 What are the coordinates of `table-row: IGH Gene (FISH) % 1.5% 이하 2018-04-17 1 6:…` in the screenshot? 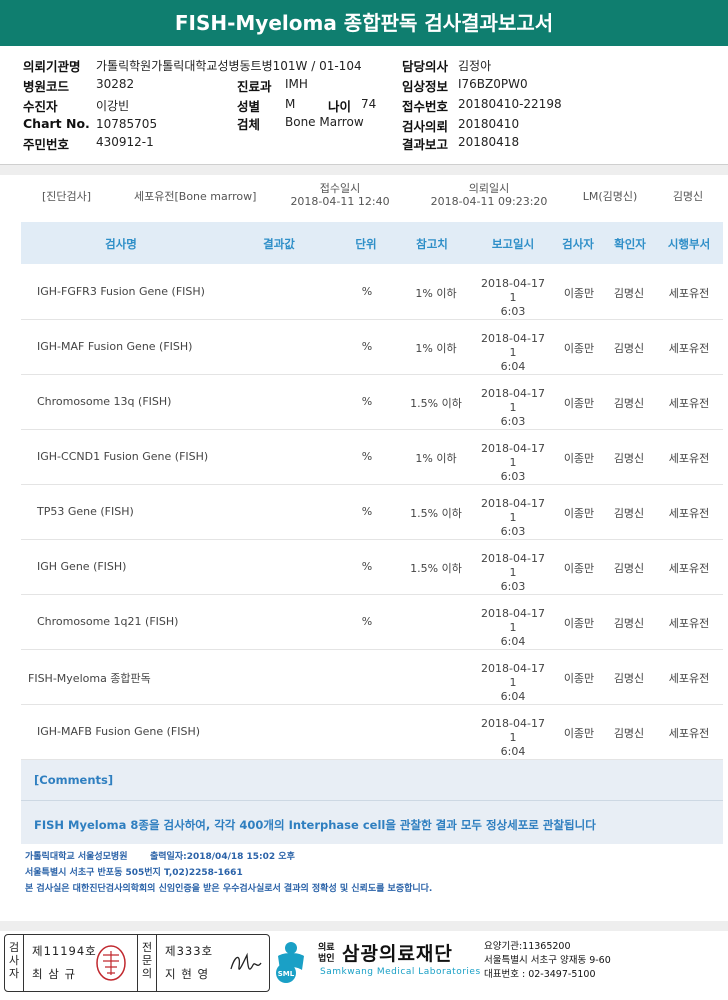 It's located at (372, 567).